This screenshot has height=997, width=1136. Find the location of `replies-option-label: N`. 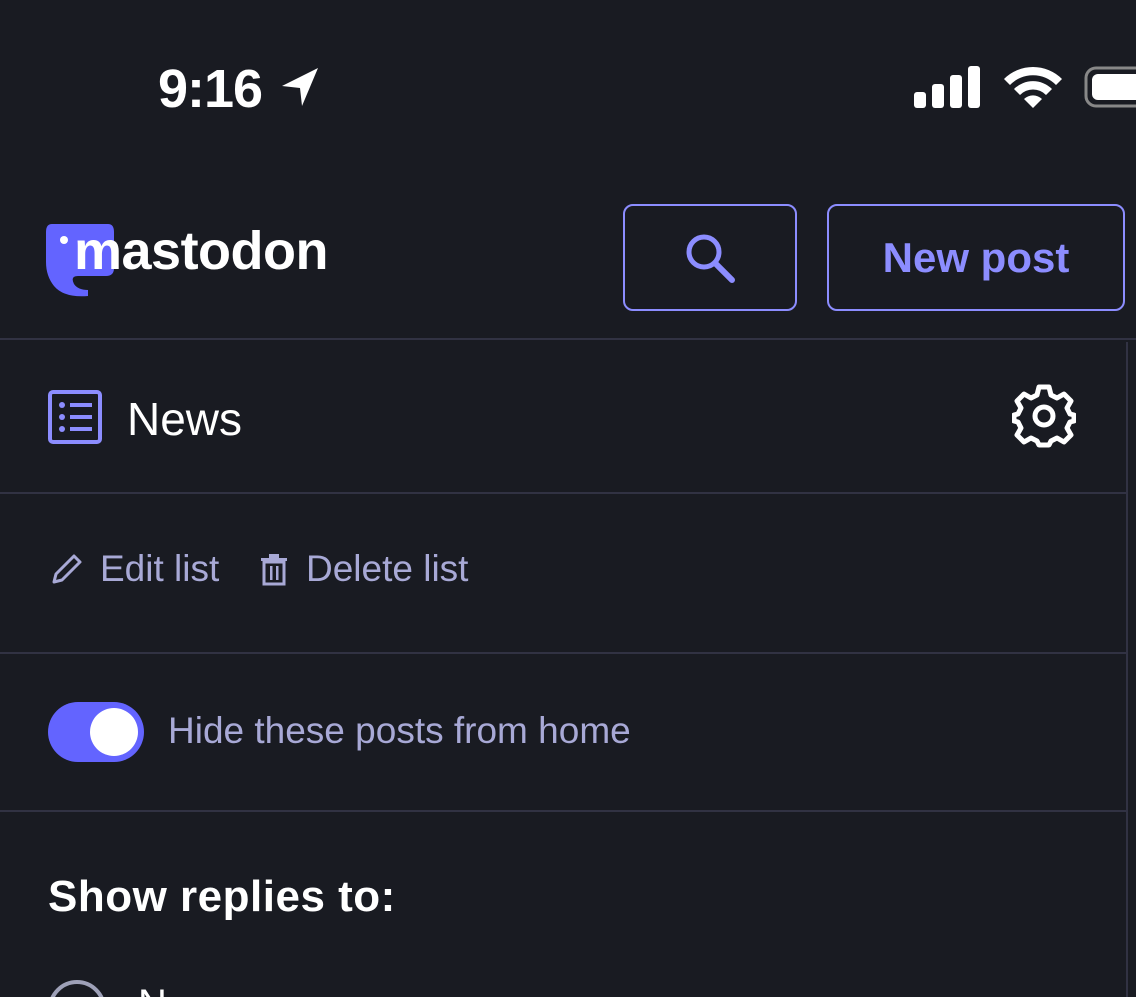

replies-option-label: N is located at coordinates (152, 989).